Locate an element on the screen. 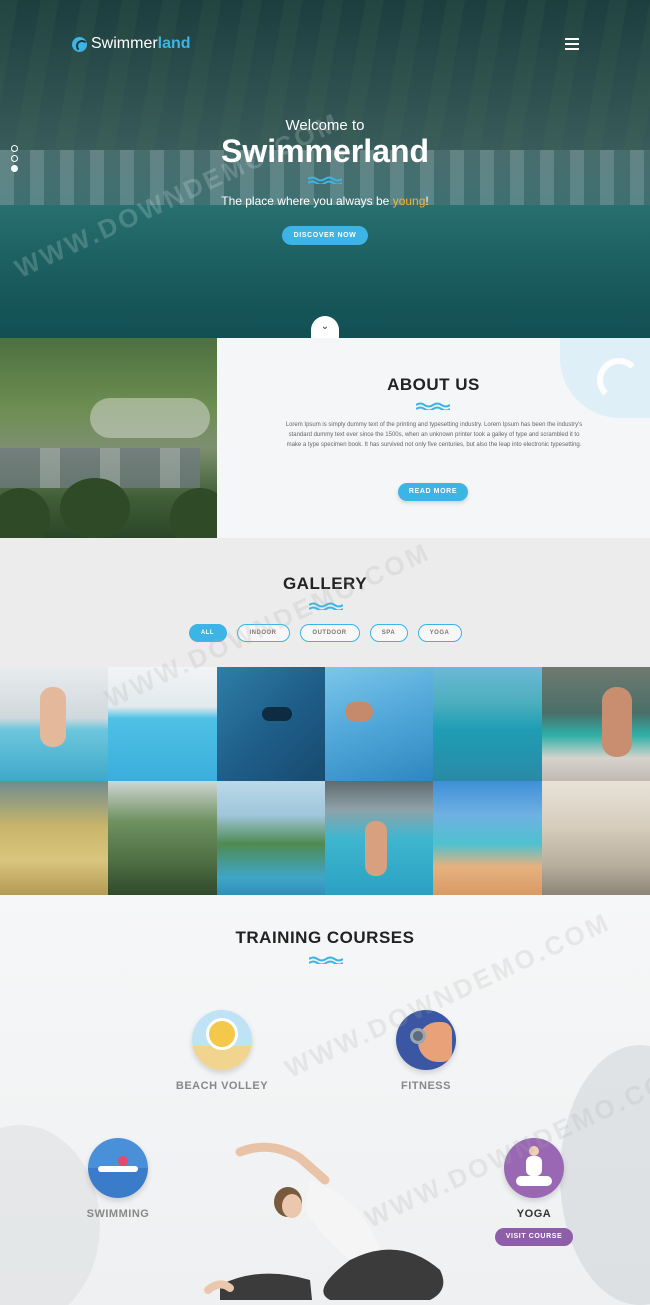 Image resolution: width=650 pixels, height=1305 pixels. hero-title: Swimmerland is located at coordinates (325, 151).